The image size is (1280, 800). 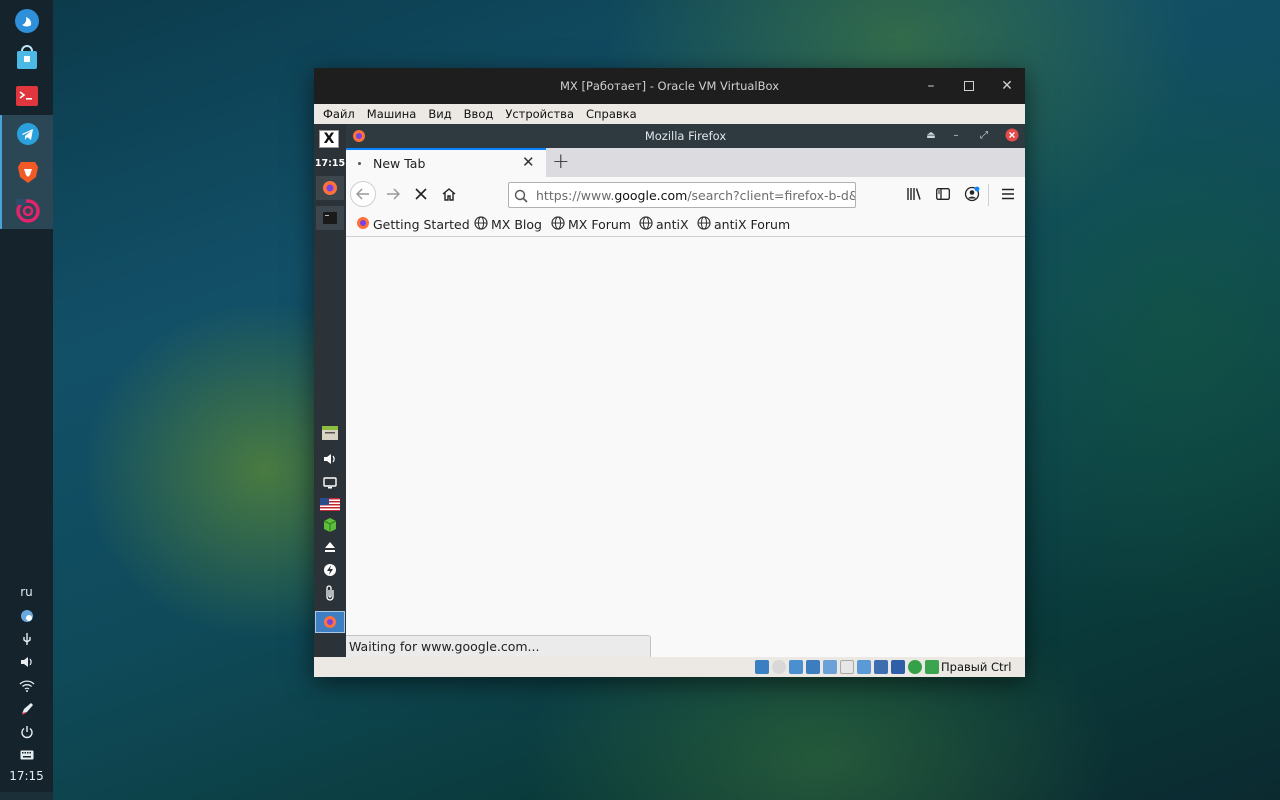 I want to click on bookmark-antix: antiX, so click(x=664, y=224).